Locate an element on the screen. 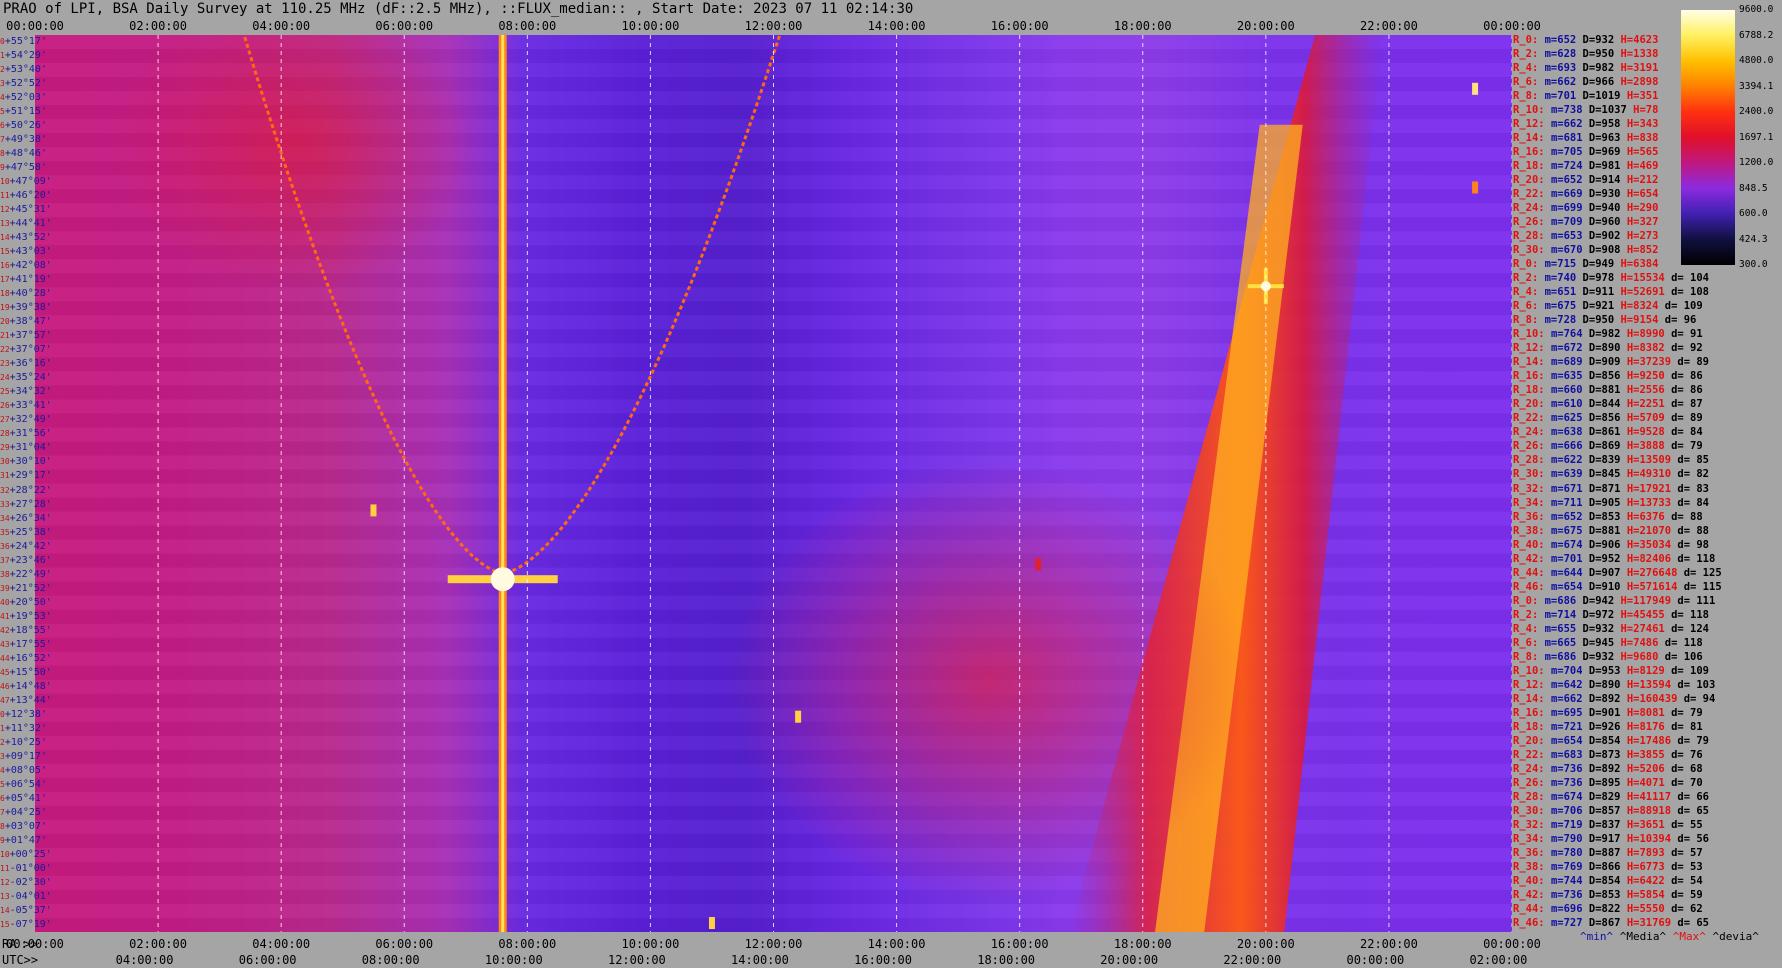 The image size is (1782, 968). dec-index: 47 is located at coordinates (5, 700).